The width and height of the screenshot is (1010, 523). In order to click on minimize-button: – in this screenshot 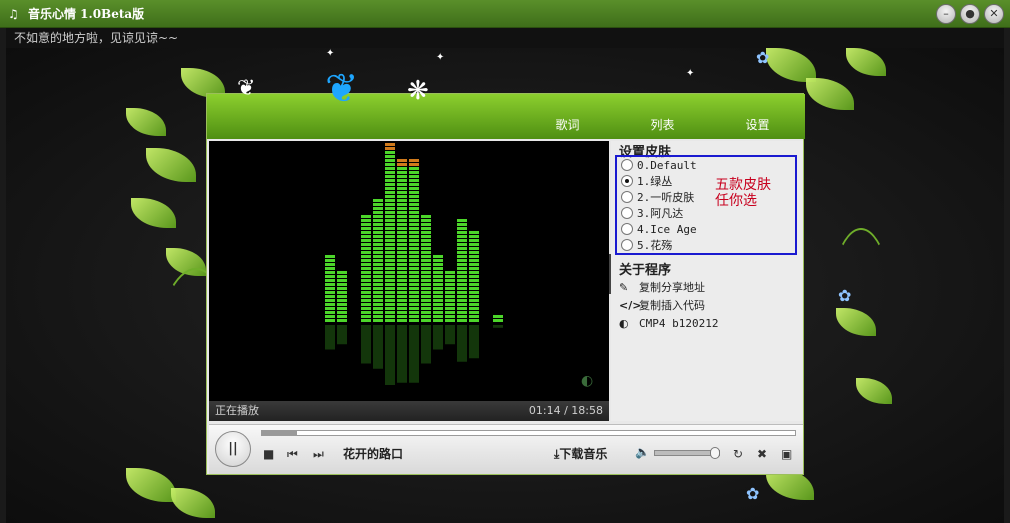, I will do `click(946, 14)`.